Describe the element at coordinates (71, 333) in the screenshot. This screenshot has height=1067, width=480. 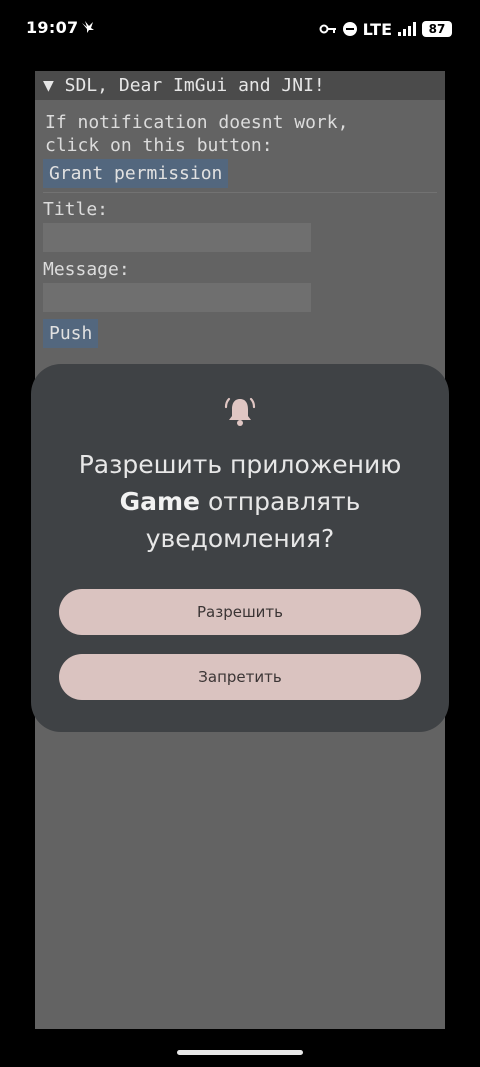
I see `push-button: Push` at that location.